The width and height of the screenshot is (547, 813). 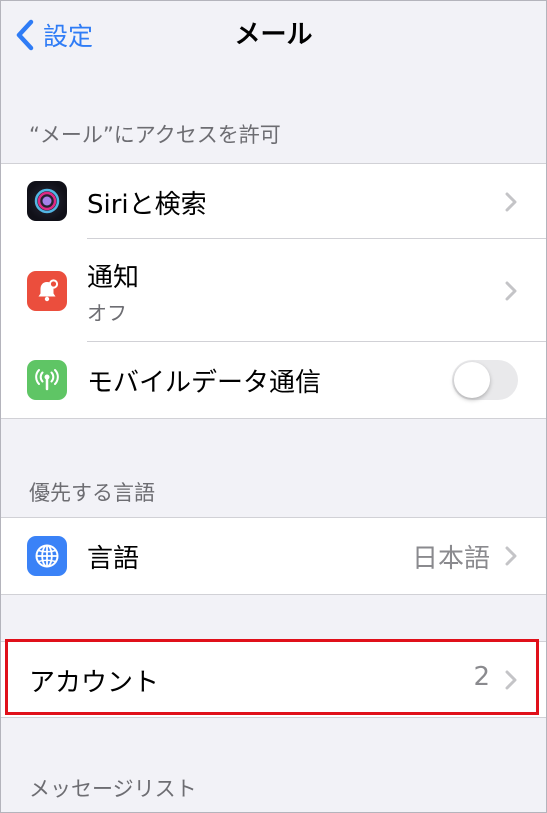 I want to click on notifications-row: 通知 オフ, so click(x=273, y=290).